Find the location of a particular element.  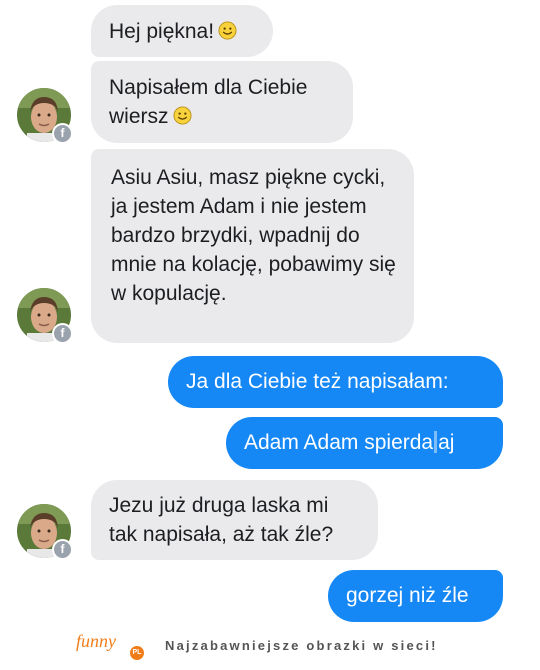

message-text: Napisałem dla Ciebie wiersz is located at coordinates (208, 102).